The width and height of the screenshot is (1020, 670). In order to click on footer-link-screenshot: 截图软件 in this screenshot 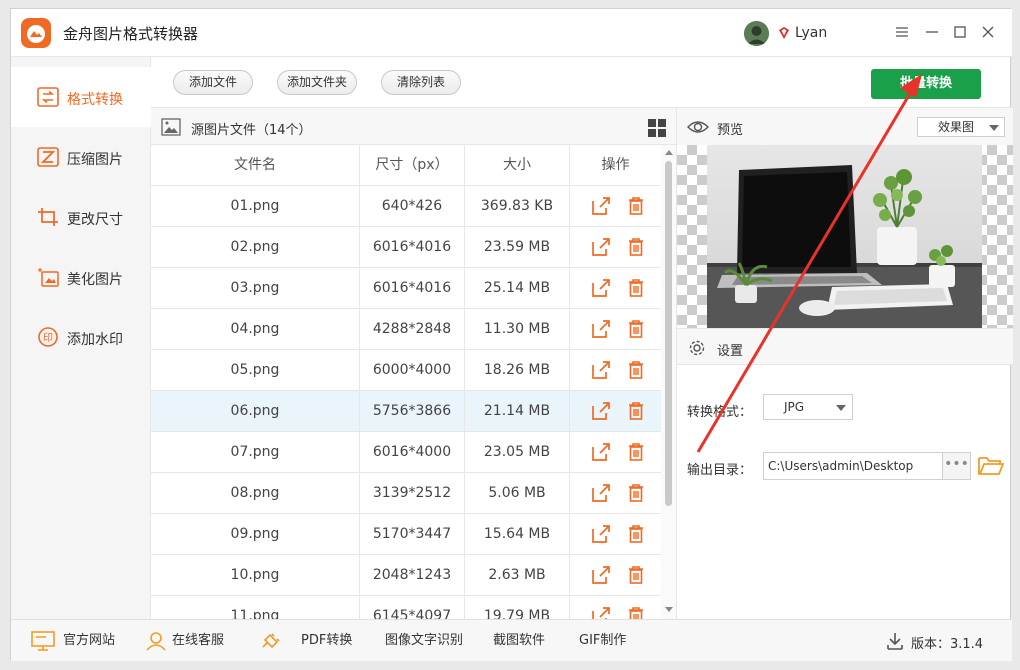, I will do `click(519, 641)`.